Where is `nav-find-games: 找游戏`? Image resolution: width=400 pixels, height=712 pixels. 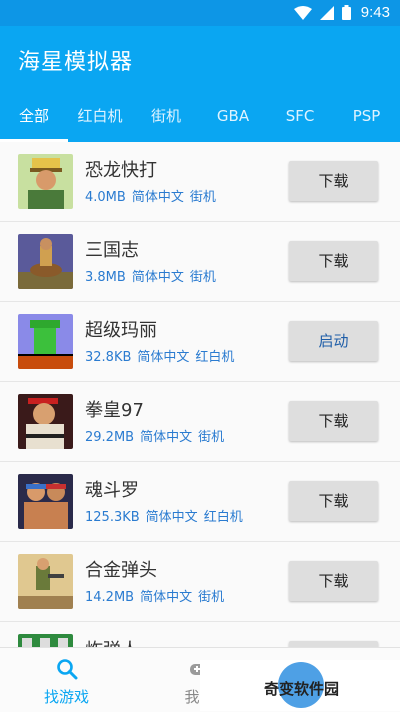 nav-find-games: 找游戏 is located at coordinates (66, 680).